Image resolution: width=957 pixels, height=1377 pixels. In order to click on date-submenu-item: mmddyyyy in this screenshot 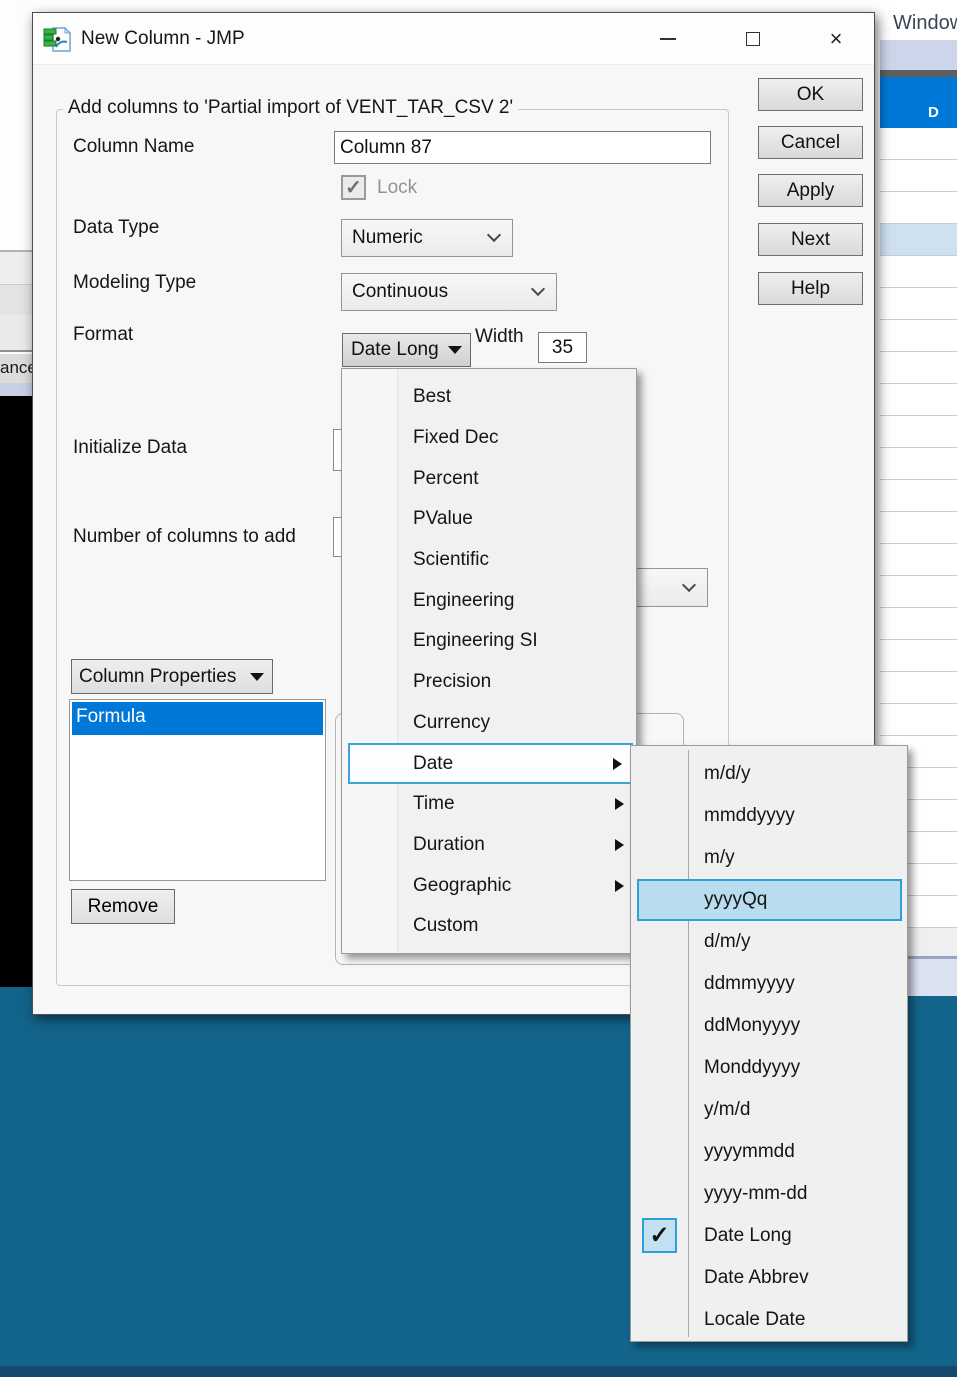, I will do `click(769, 816)`.